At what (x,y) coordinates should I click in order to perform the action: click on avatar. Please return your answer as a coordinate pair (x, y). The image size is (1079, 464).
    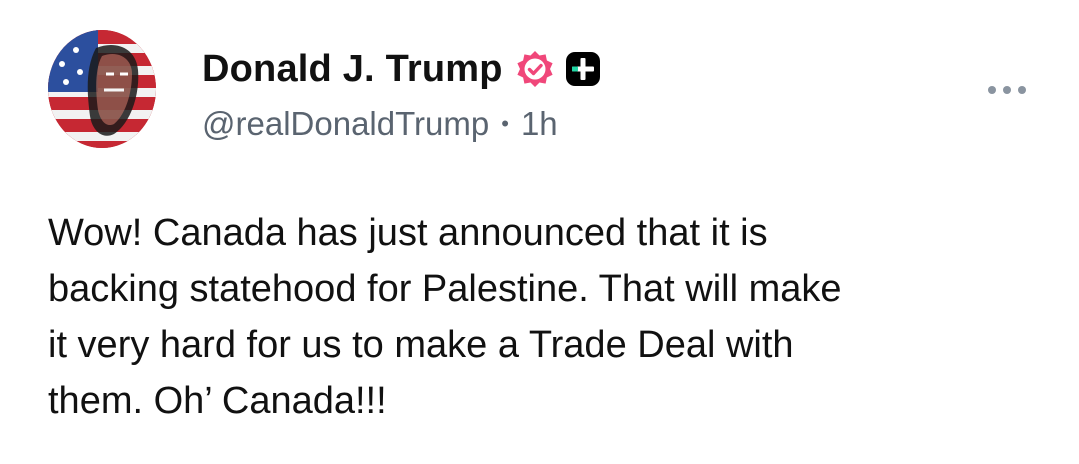
    Looking at the image, I should click on (102, 89).